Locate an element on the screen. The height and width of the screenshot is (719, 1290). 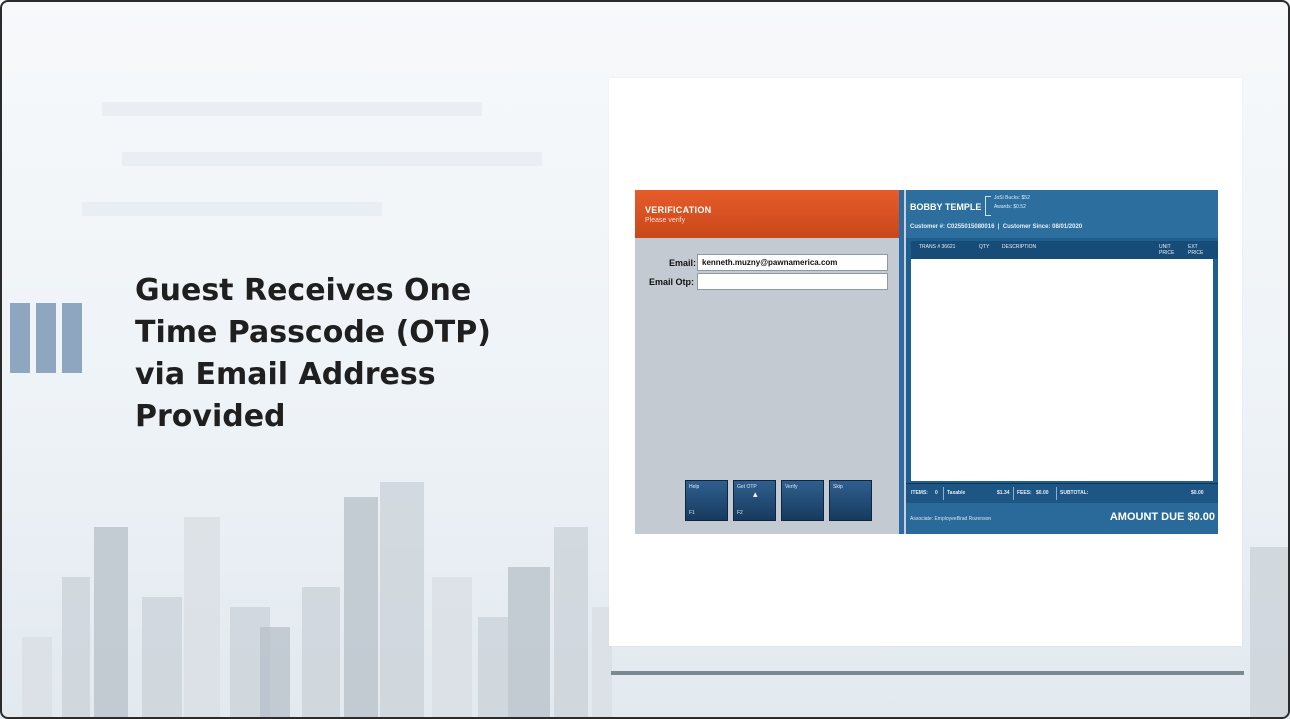
skip-button: Skip is located at coordinates (850, 500).